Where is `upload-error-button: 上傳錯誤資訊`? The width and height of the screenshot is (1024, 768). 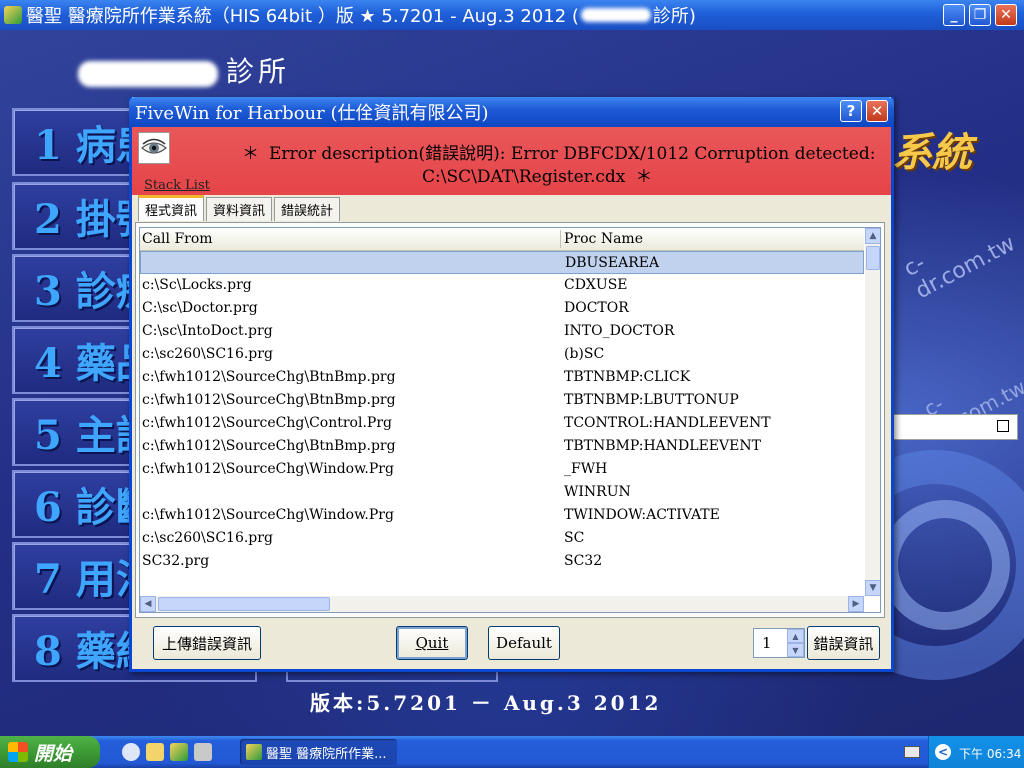 upload-error-button: 上傳錯誤資訊 is located at coordinates (207, 643).